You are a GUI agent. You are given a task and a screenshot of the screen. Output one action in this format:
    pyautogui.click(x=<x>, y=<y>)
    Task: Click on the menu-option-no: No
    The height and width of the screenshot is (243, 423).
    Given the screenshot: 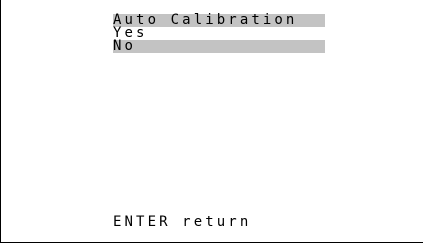 What is the action you would take?
    pyautogui.click(x=219, y=46)
    